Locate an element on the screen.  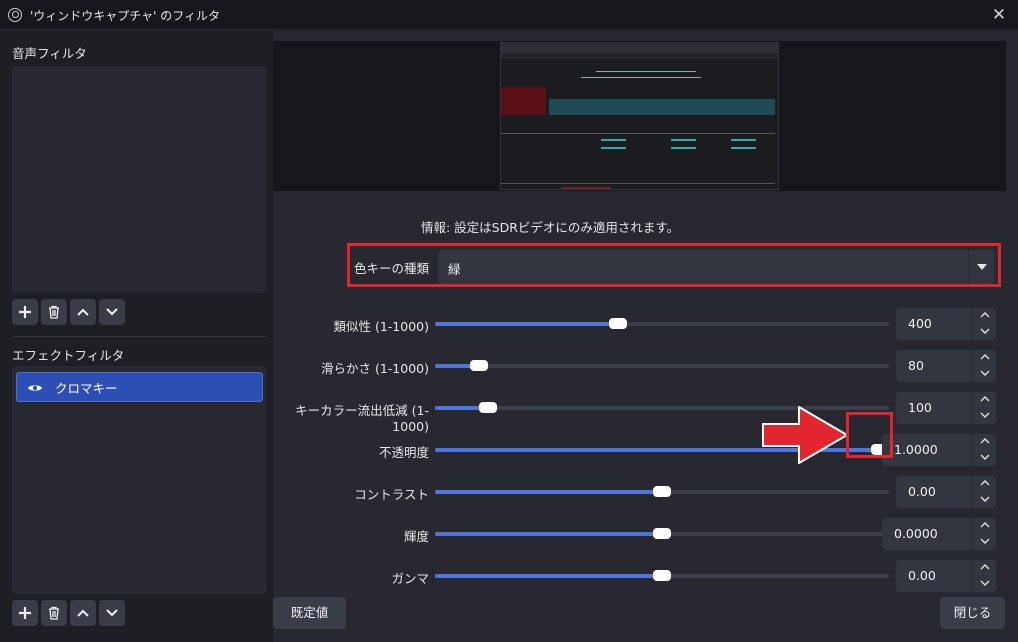
effect-filters-label: エフェクトフィルタ is located at coordinates (68, 355).